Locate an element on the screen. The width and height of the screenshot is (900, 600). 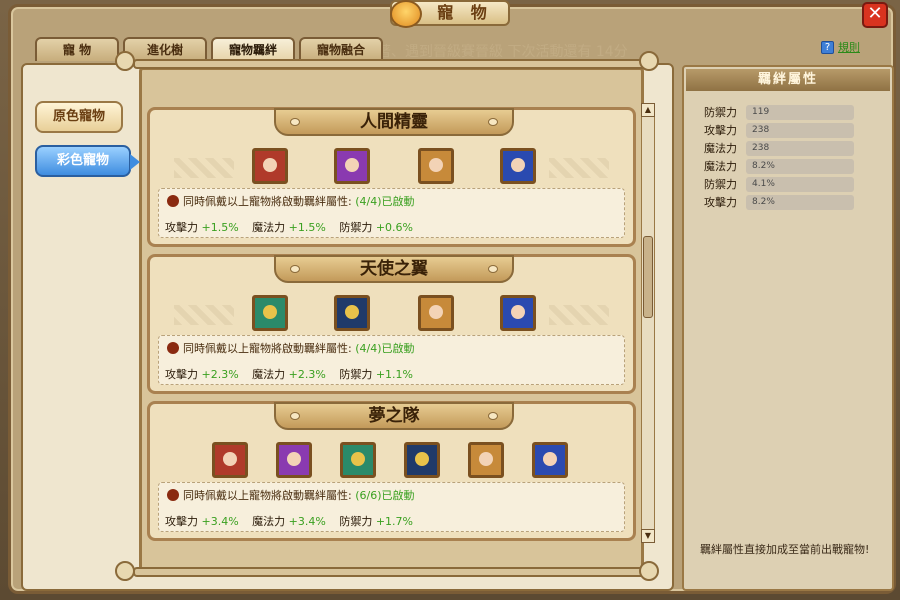
scroll-thumb is located at coordinates (648, 277).